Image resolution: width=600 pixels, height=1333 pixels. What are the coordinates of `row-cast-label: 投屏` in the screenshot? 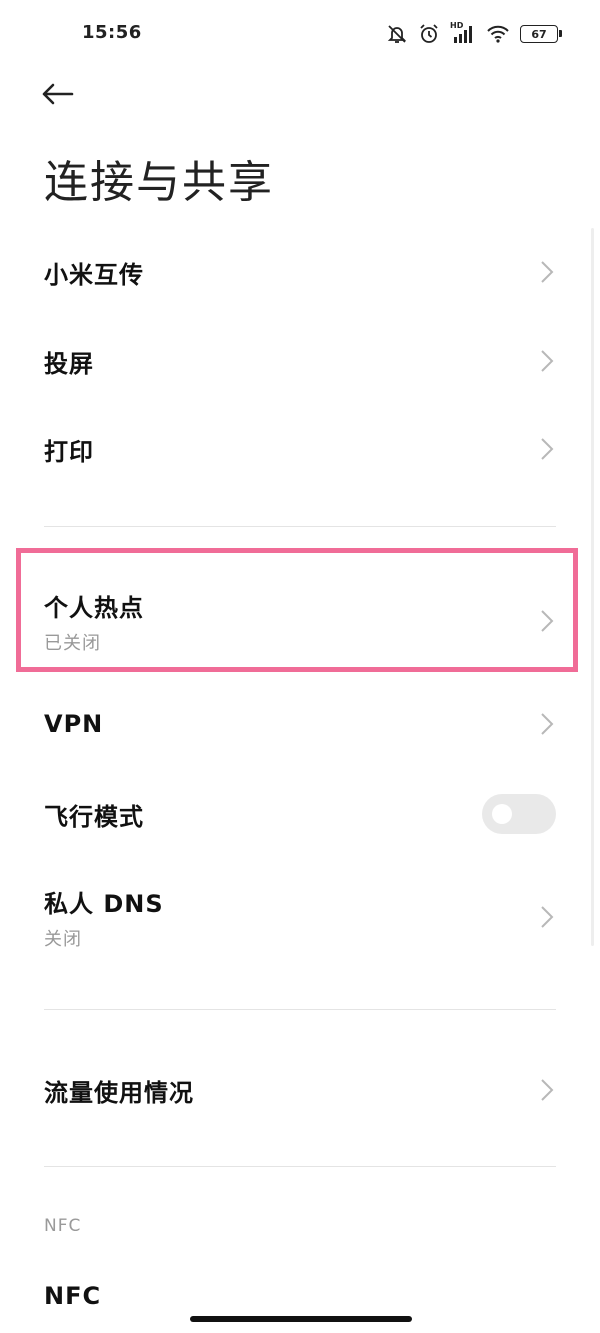 It's located at (69, 363).